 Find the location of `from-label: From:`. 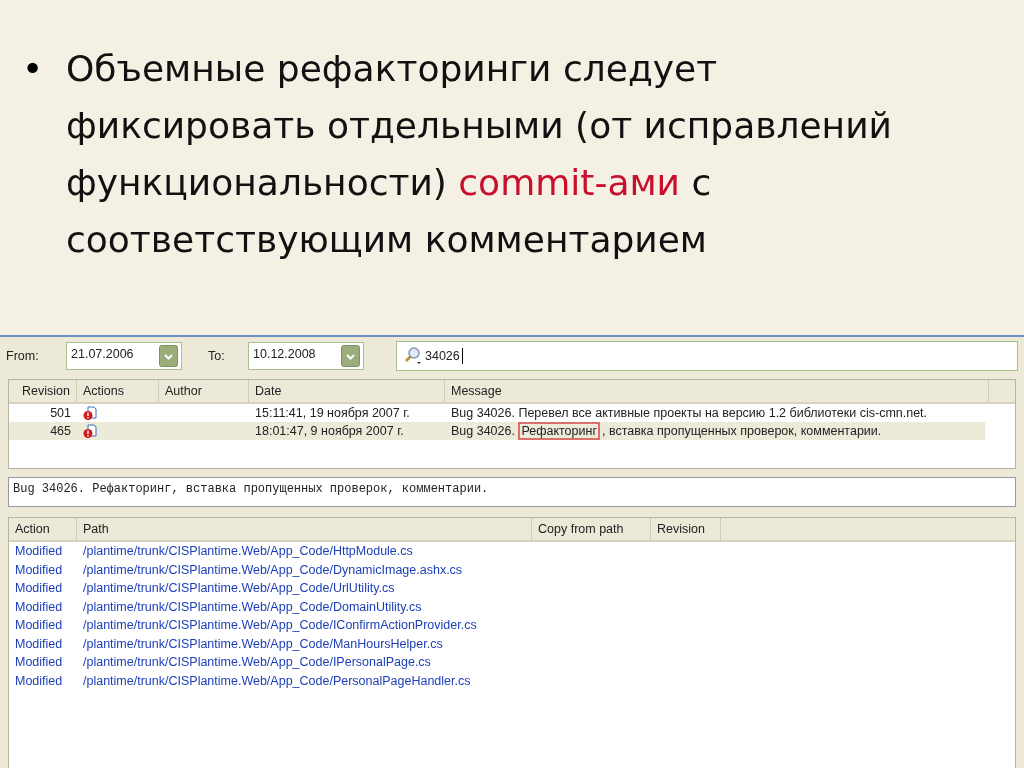

from-label: From: is located at coordinates (23, 356).